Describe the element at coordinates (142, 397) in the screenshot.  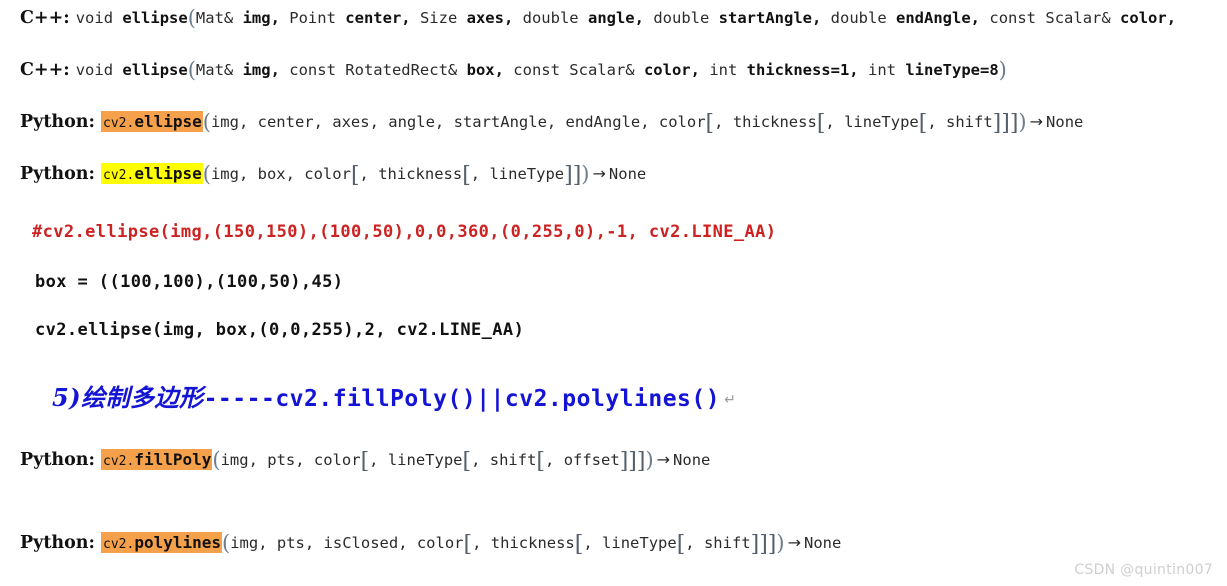
I see `heading-chinese-text: 绘制多边形` at that location.